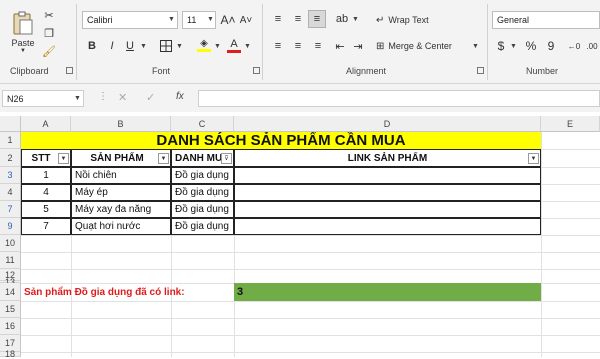 This screenshot has width=600, height=359. Describe the element at coordinates (69, 70) in the screenshot. I see `clipboard-launcher-icon` at that location.